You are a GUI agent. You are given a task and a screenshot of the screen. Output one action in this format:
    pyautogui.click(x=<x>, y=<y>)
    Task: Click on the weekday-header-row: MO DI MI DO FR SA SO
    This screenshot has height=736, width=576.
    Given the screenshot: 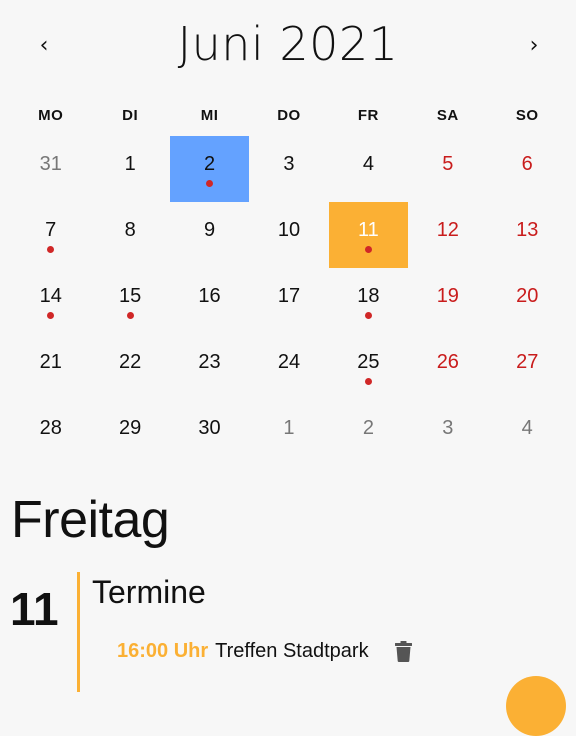 What is the action you would take?
    pyautogui.click(x=289, y=116)
    